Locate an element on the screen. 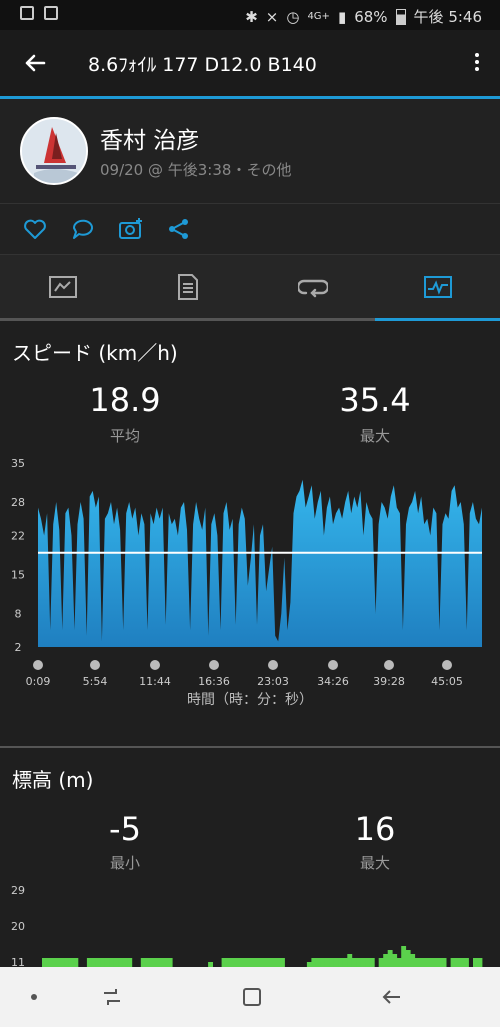  recent-apps-icon is located at coordinates (112, 997).